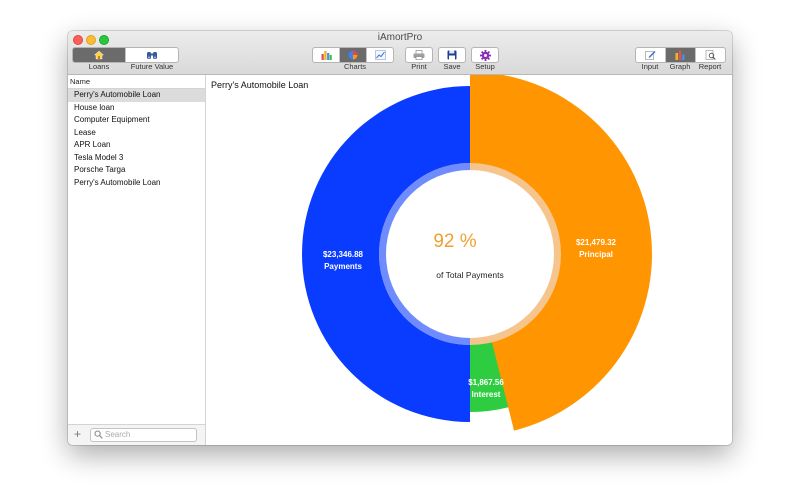 This screenshot has height=500, width=800. I want to click on name-column-header: Name, so click(136, 82).